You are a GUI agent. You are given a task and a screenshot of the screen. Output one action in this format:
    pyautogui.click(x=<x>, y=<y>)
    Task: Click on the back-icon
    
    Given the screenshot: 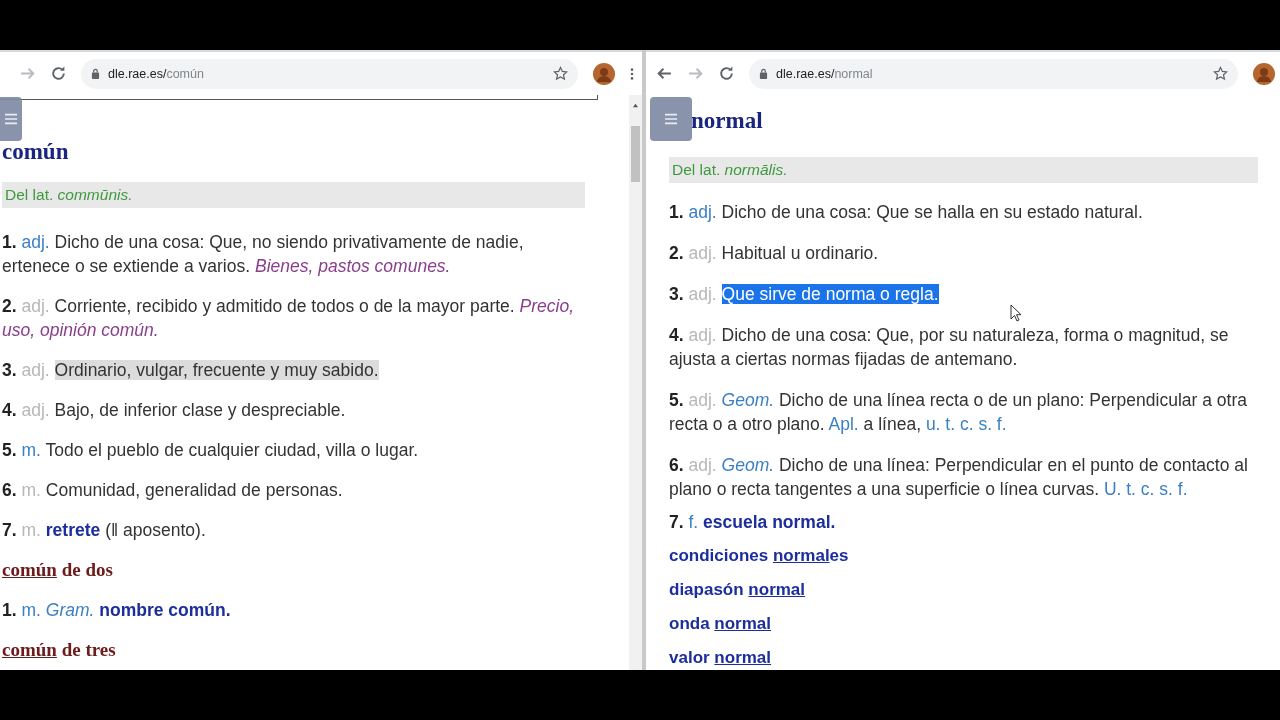 What is the action you would take?
    pyautogui.click(x=664, y=73)
    